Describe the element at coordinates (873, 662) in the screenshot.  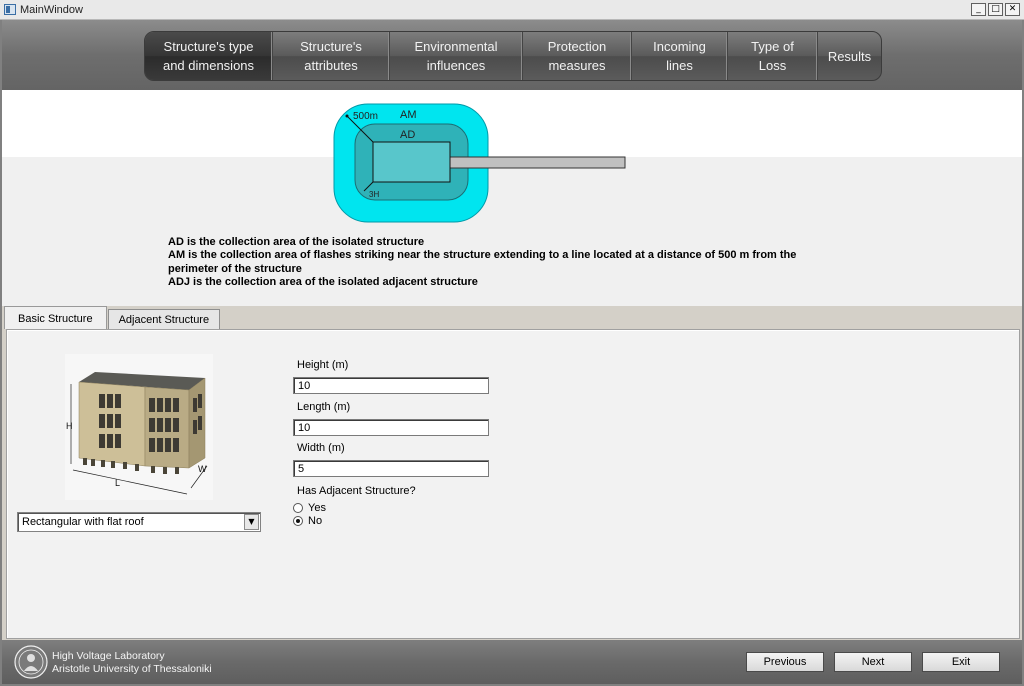
I see `next-button: Next` at that location.